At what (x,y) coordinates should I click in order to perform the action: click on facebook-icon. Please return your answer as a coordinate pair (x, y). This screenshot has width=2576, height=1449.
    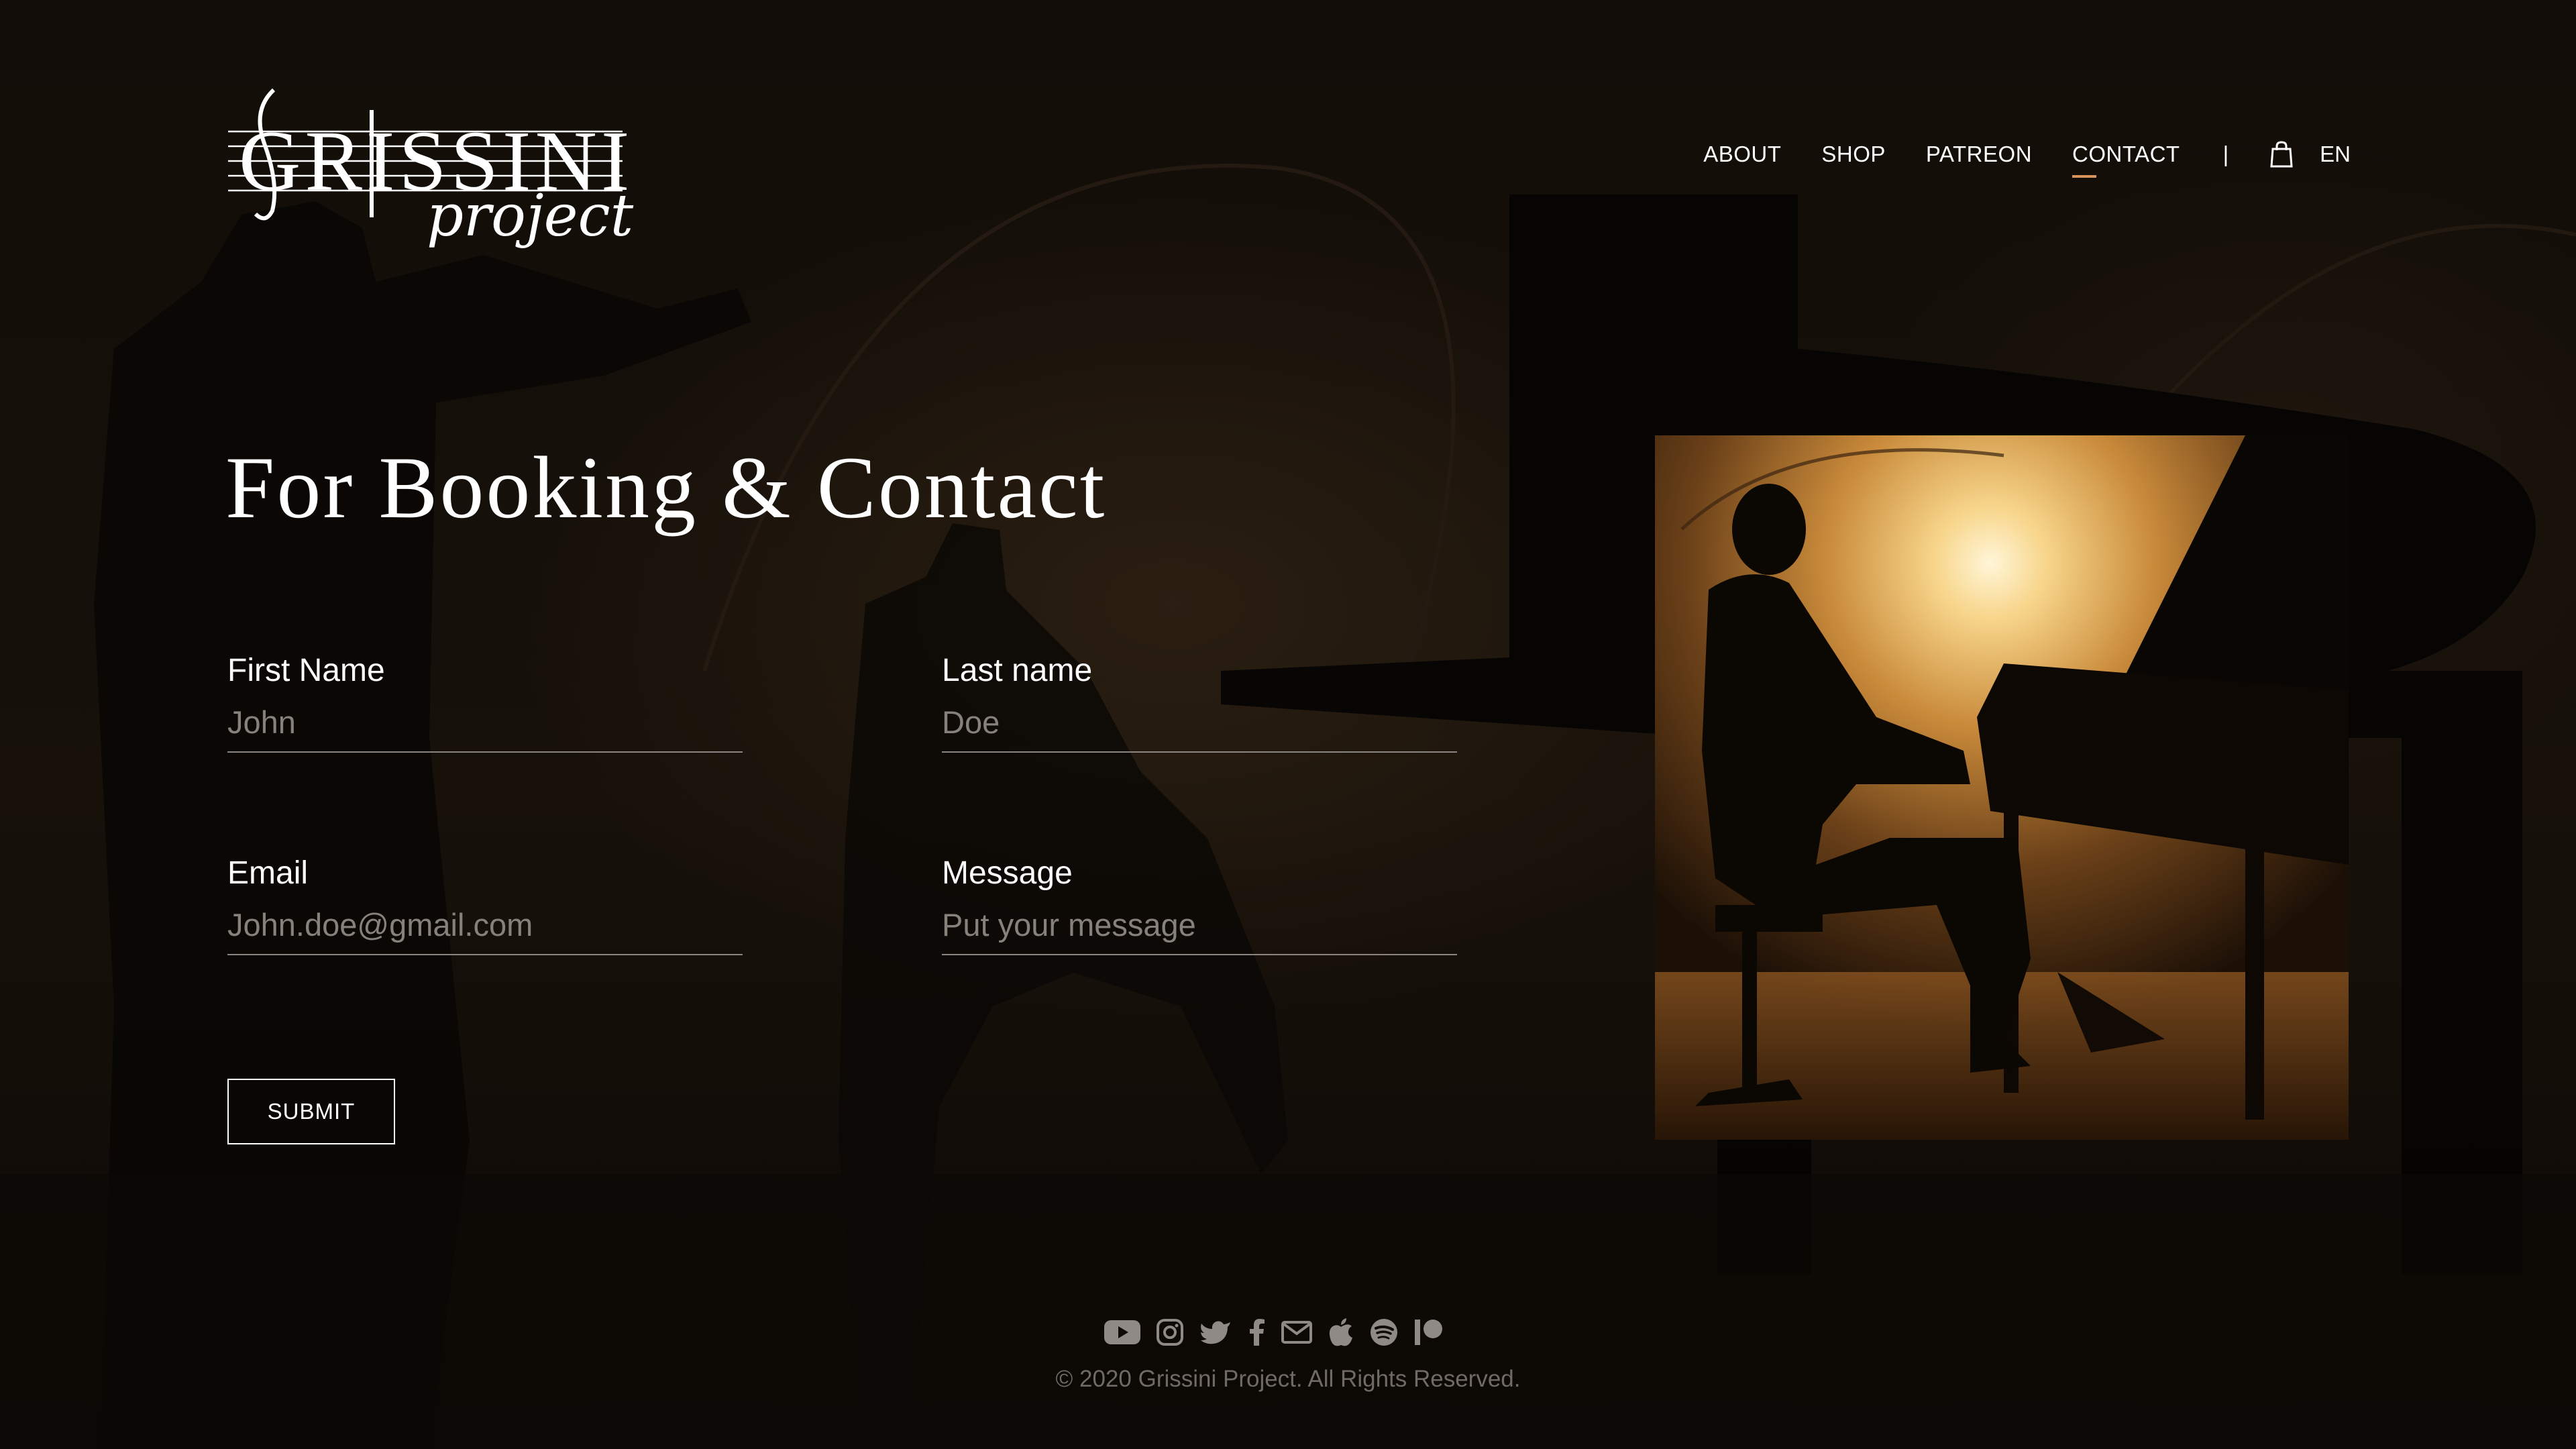
    Looking at the image, I should click on (1256, 1333).